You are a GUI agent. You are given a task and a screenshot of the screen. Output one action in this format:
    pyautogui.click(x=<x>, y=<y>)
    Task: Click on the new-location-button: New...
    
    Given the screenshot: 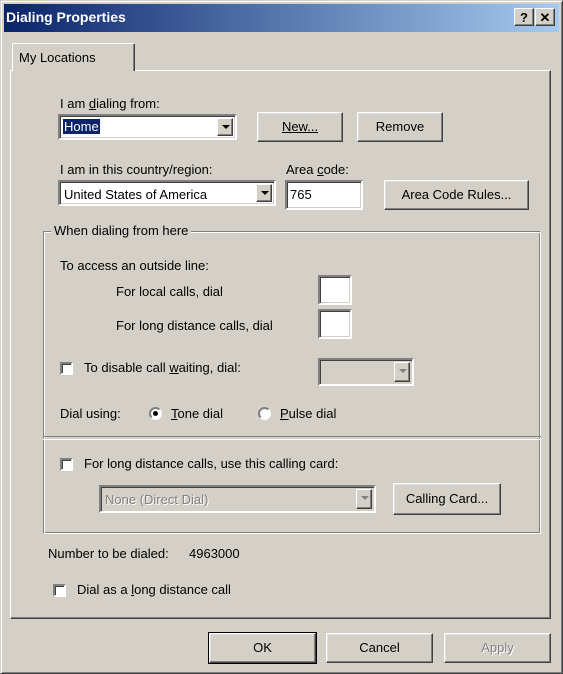 What is the action you would take?
    pyautogui.click(x=300, y=127)
    